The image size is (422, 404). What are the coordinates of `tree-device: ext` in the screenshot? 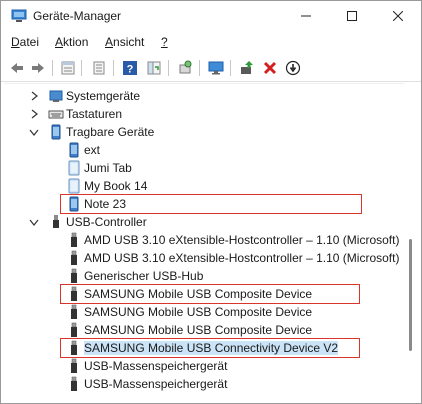 It's located at (204, 150).